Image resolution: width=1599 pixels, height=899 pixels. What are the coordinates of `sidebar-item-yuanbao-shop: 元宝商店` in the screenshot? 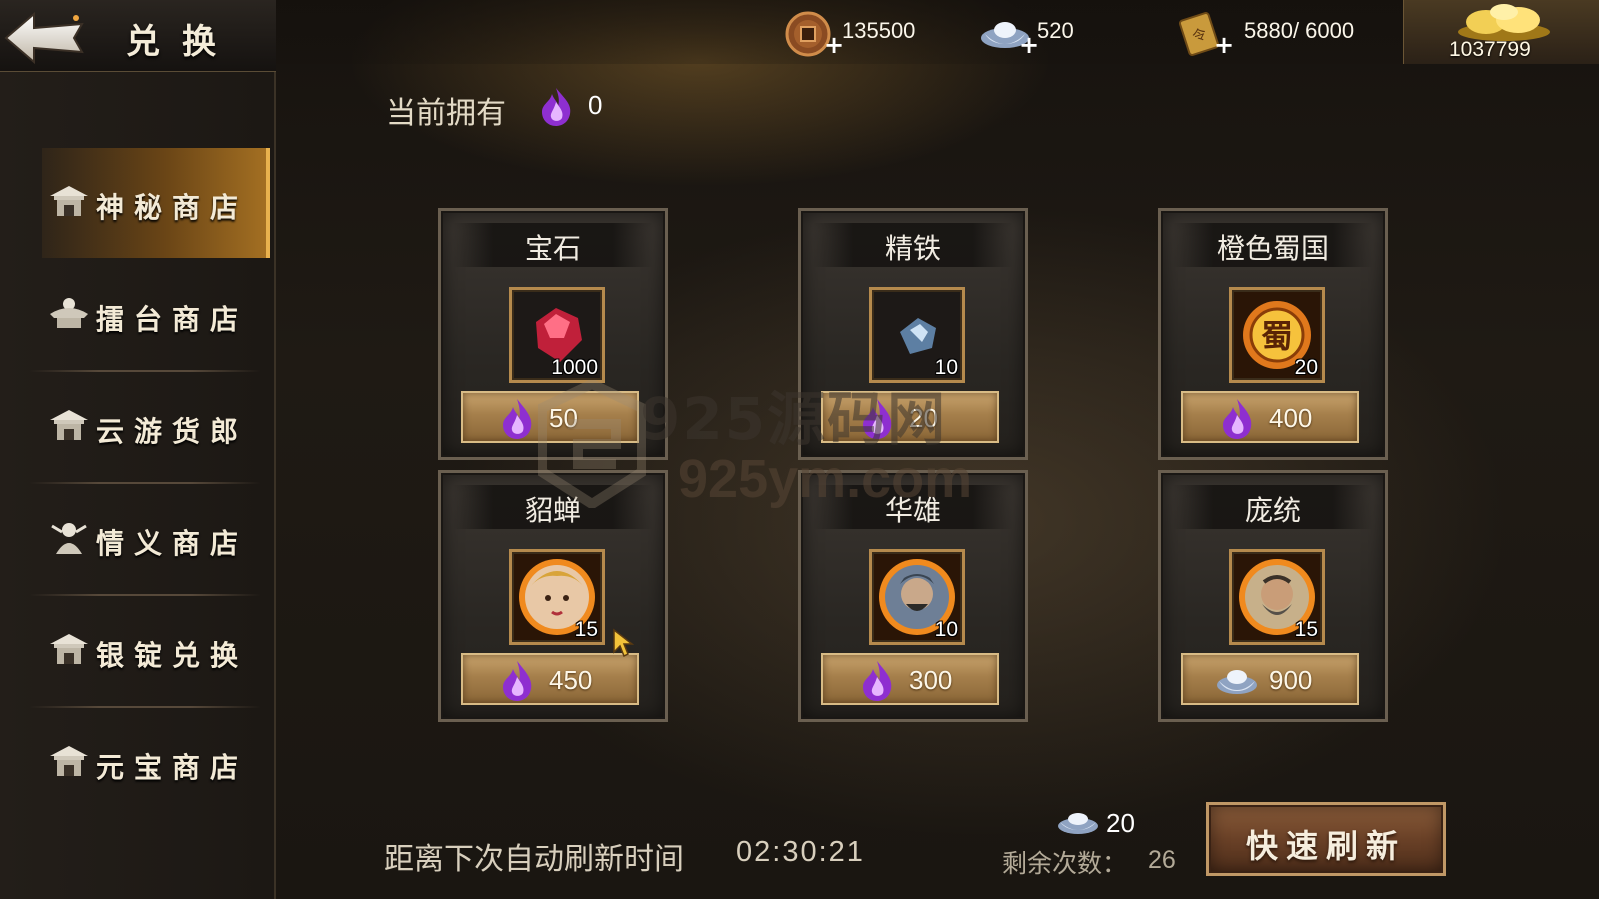 It's located at (156, 763).